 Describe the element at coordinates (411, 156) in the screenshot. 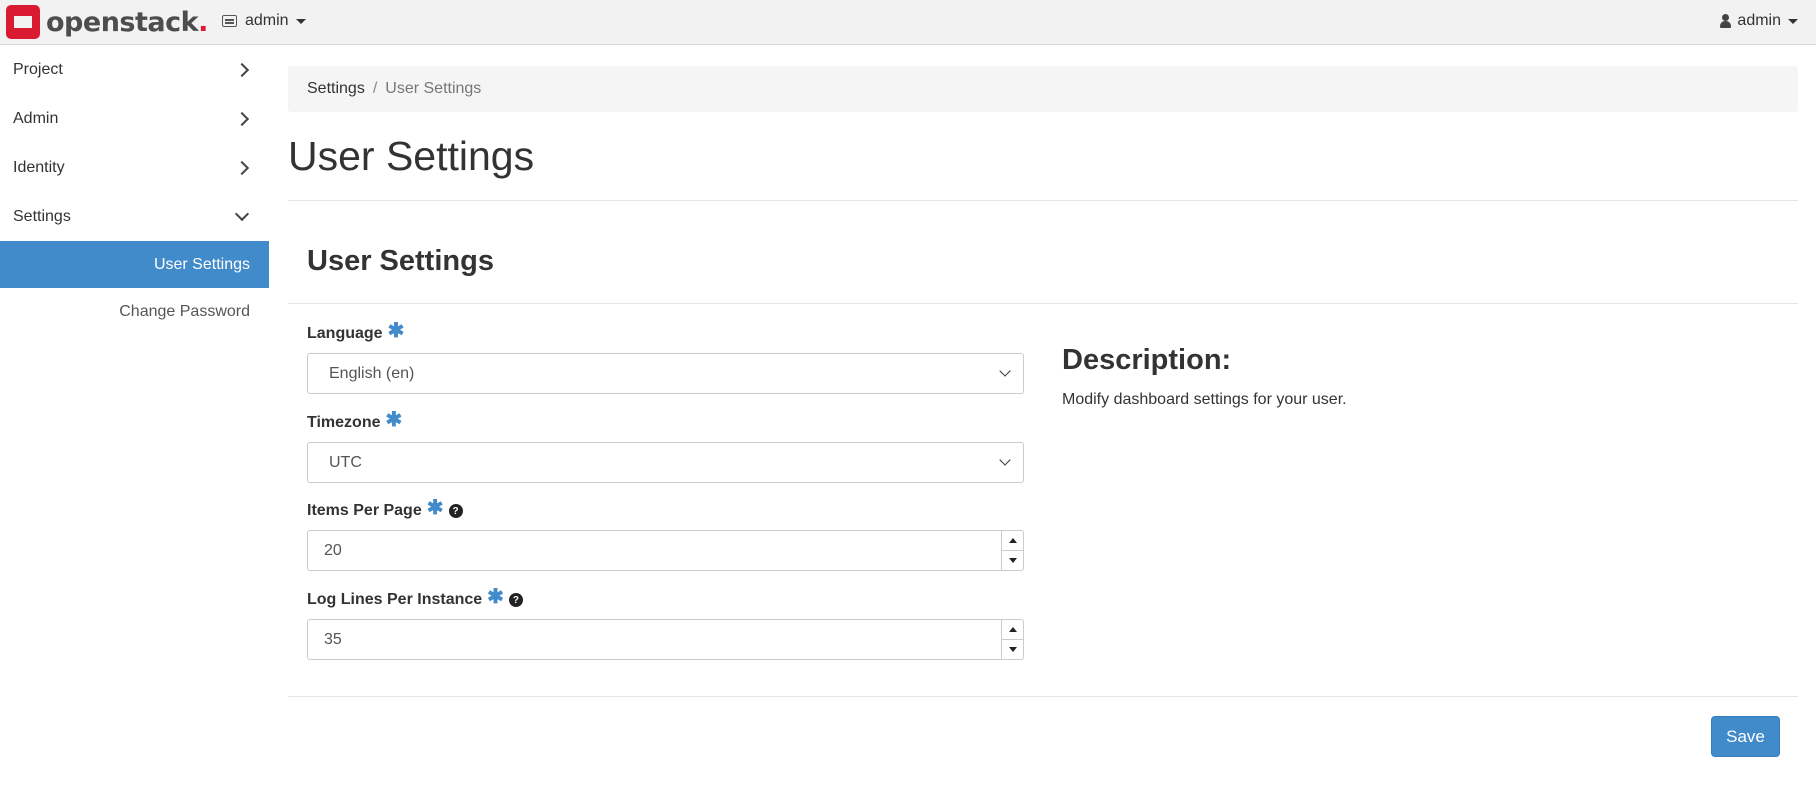

I see `page-title: User Settings` at that location.